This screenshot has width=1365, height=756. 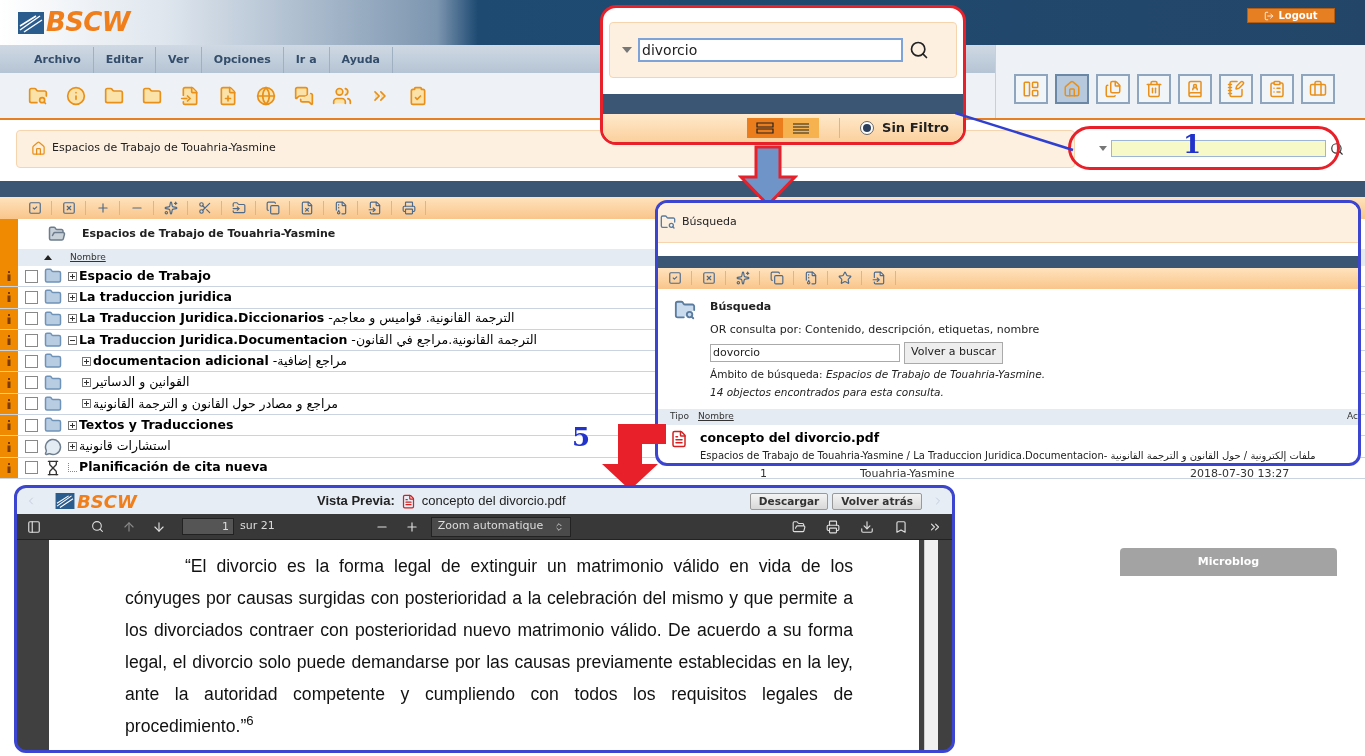 I want to click on page-number-field: 1, so click(x=208, y=526).